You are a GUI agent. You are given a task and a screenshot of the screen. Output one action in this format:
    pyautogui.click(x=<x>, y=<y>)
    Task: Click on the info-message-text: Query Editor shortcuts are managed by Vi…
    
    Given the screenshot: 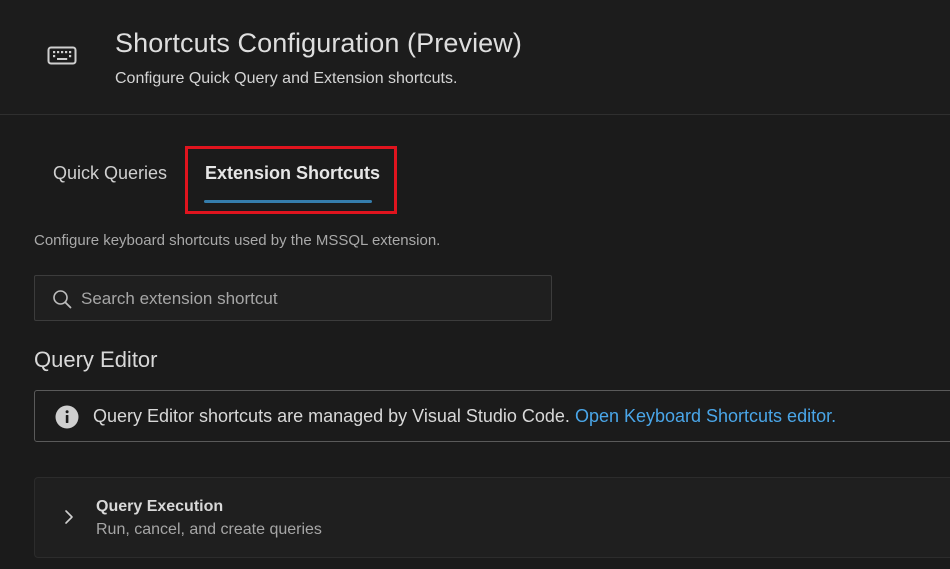 What is the action you would take?
    pyautogui.click(x=334, y=416)
    